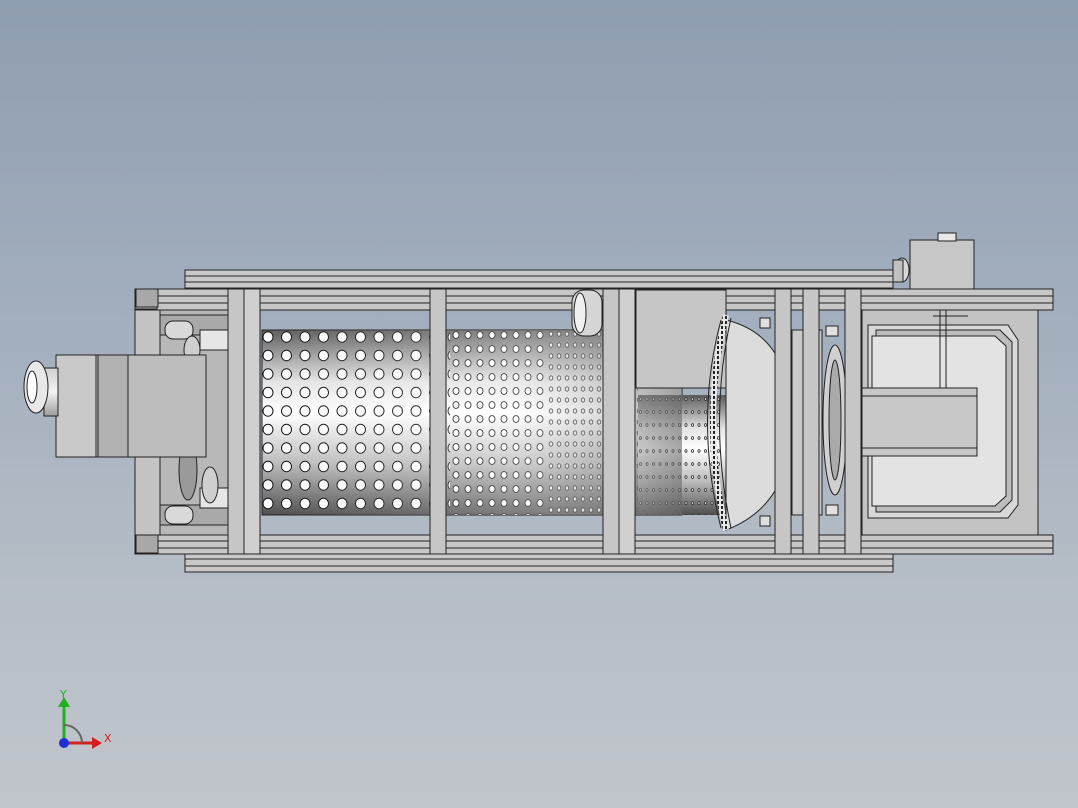  What do you see at coordinates (97, 743) in the screenshot?
I see `x-axis-arrow` at bounding box center [97, 743].